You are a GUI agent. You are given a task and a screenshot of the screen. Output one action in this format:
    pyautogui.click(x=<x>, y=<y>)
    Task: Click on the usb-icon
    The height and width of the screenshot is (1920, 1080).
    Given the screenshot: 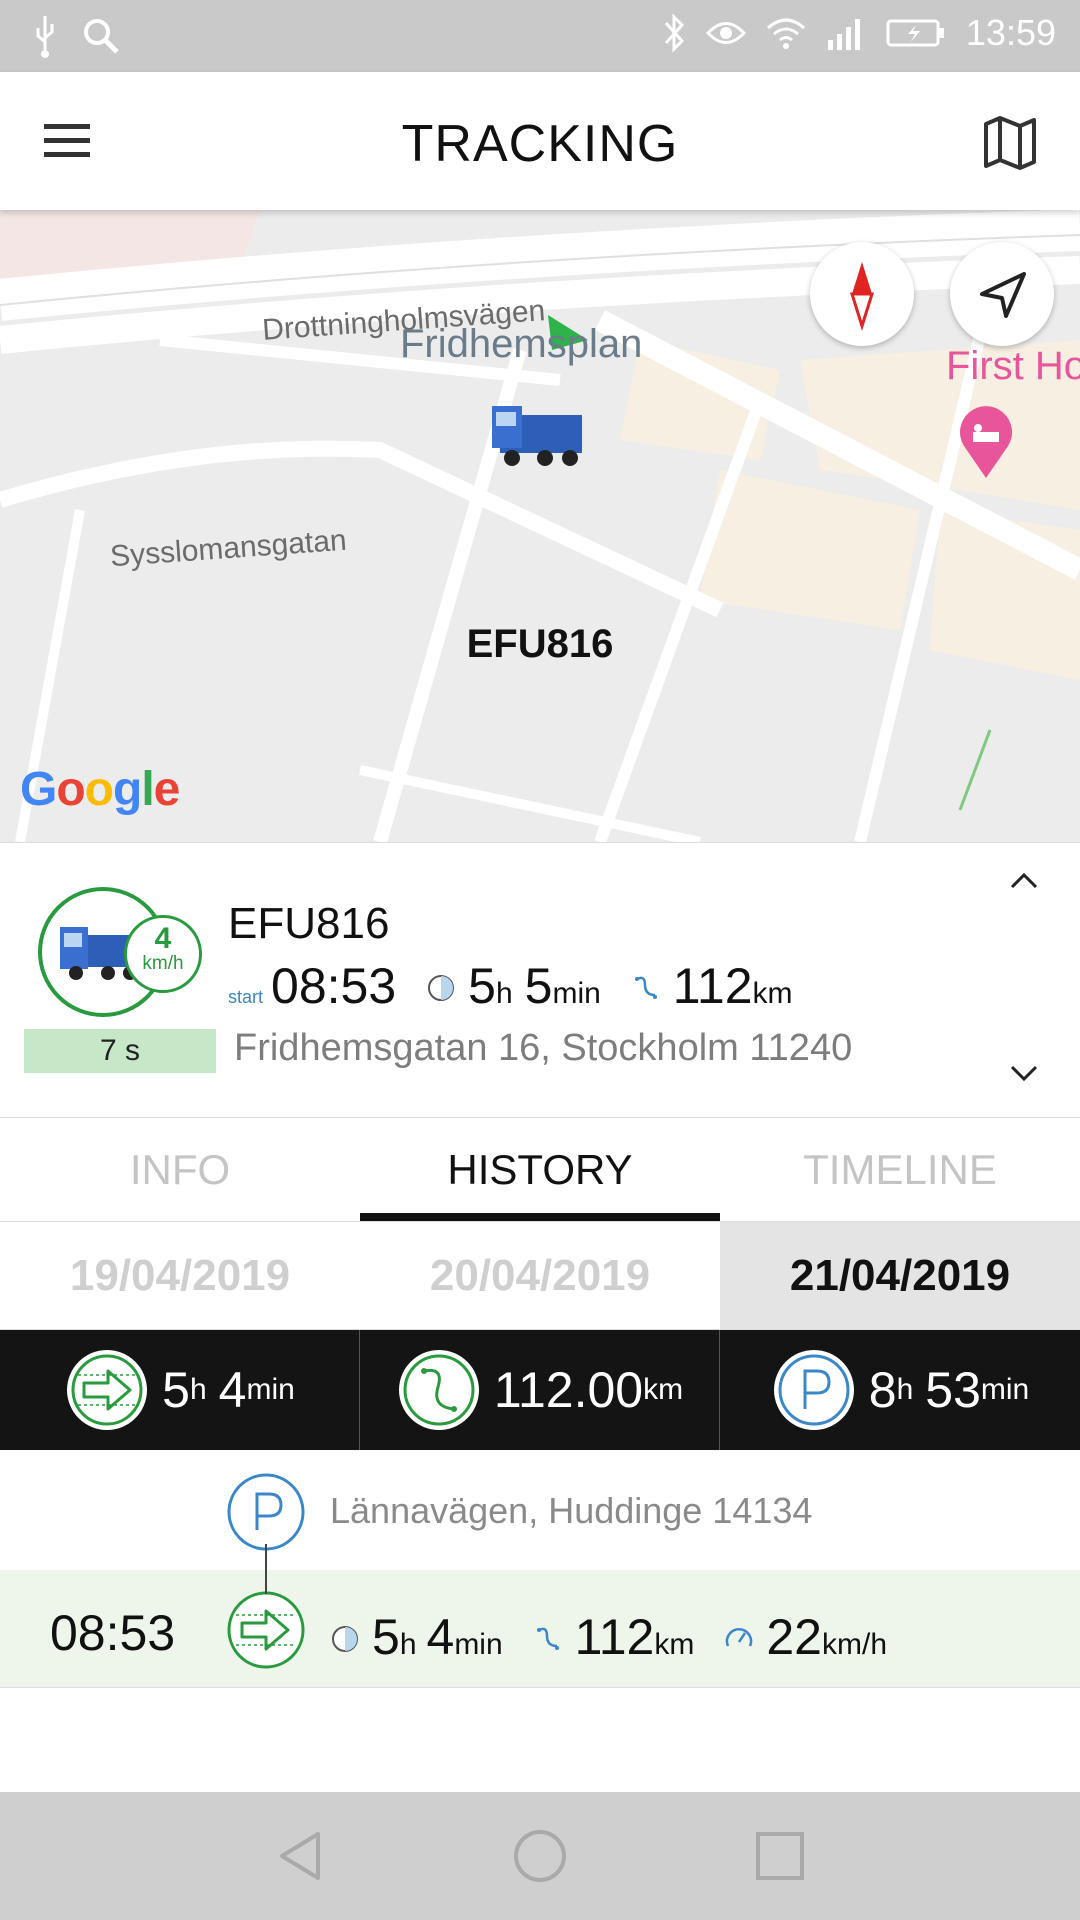 What is the action you would take?
    pyautogui.click(x=45, y=37)
    